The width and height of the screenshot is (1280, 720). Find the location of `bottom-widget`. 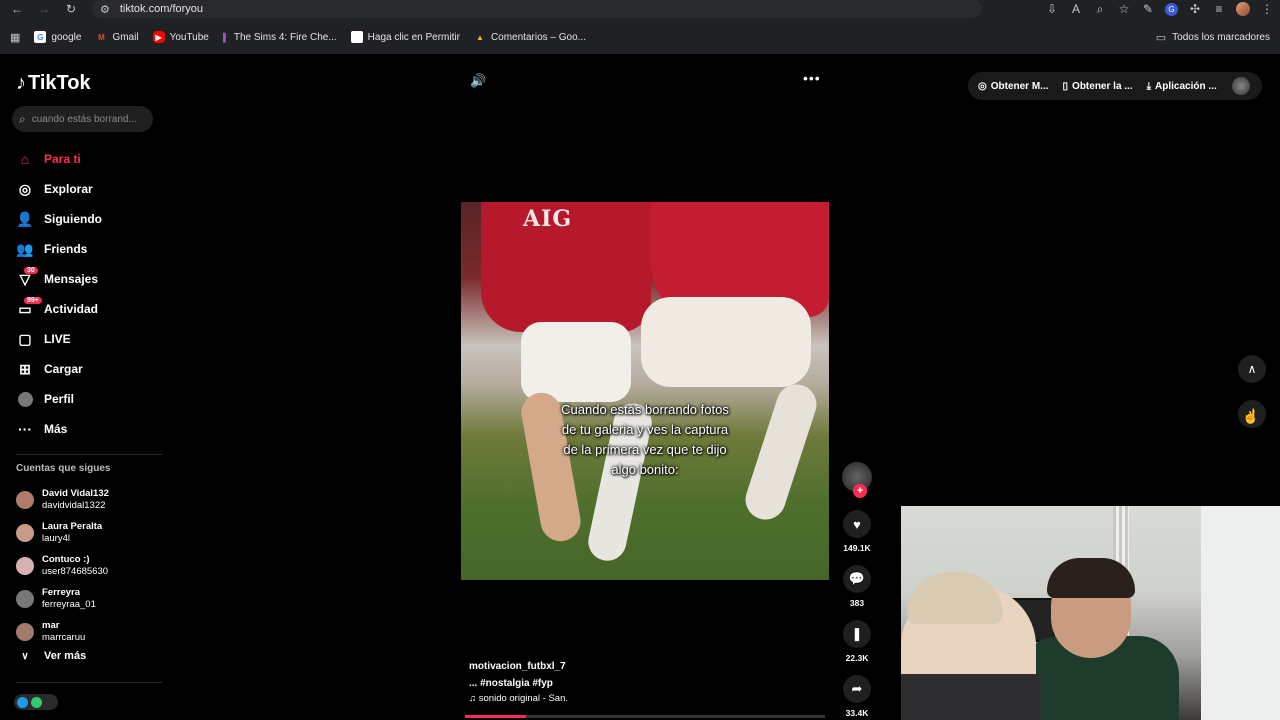

bottom-widget is located at coordinates (36, 702).